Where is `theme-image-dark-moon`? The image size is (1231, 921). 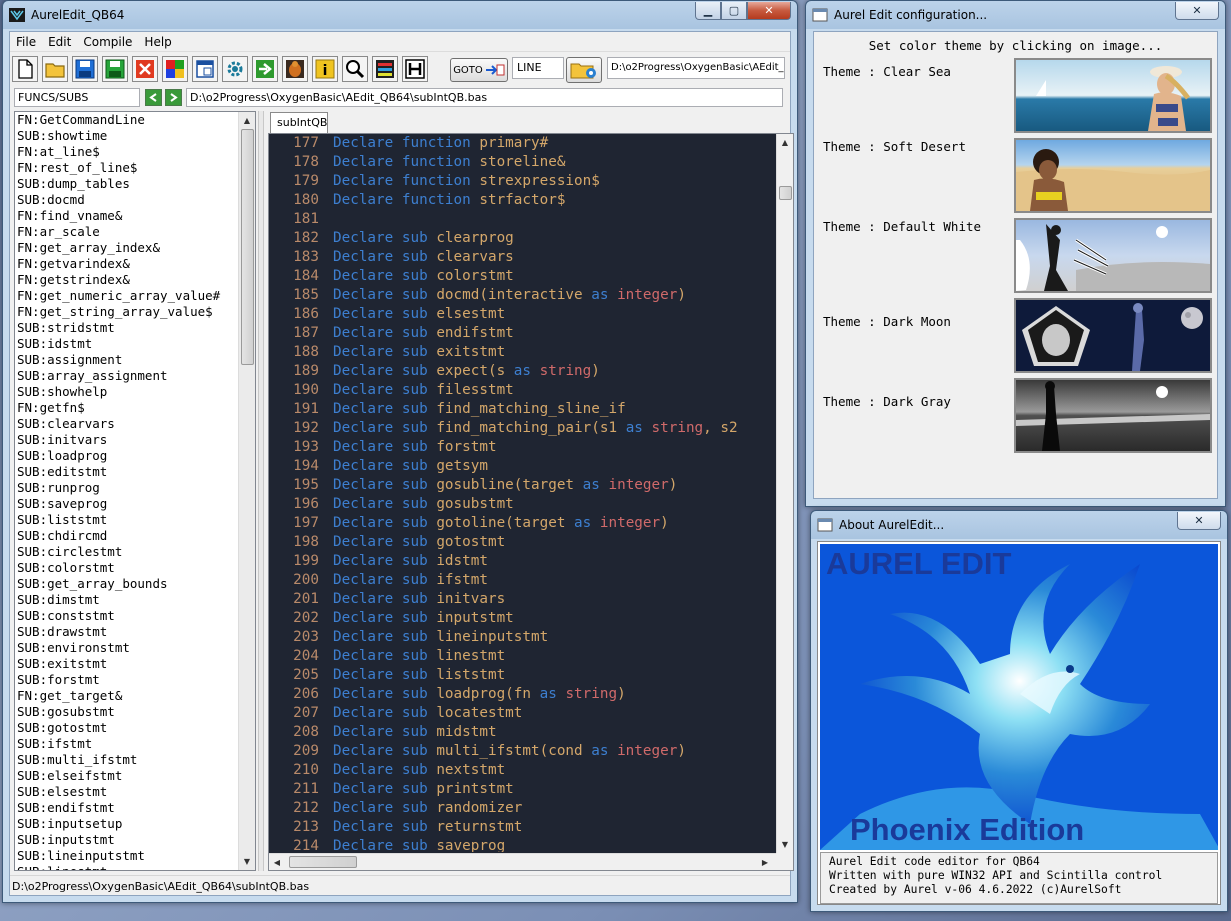
theme-image-dark-moon is located at coordinates (1113, 335).